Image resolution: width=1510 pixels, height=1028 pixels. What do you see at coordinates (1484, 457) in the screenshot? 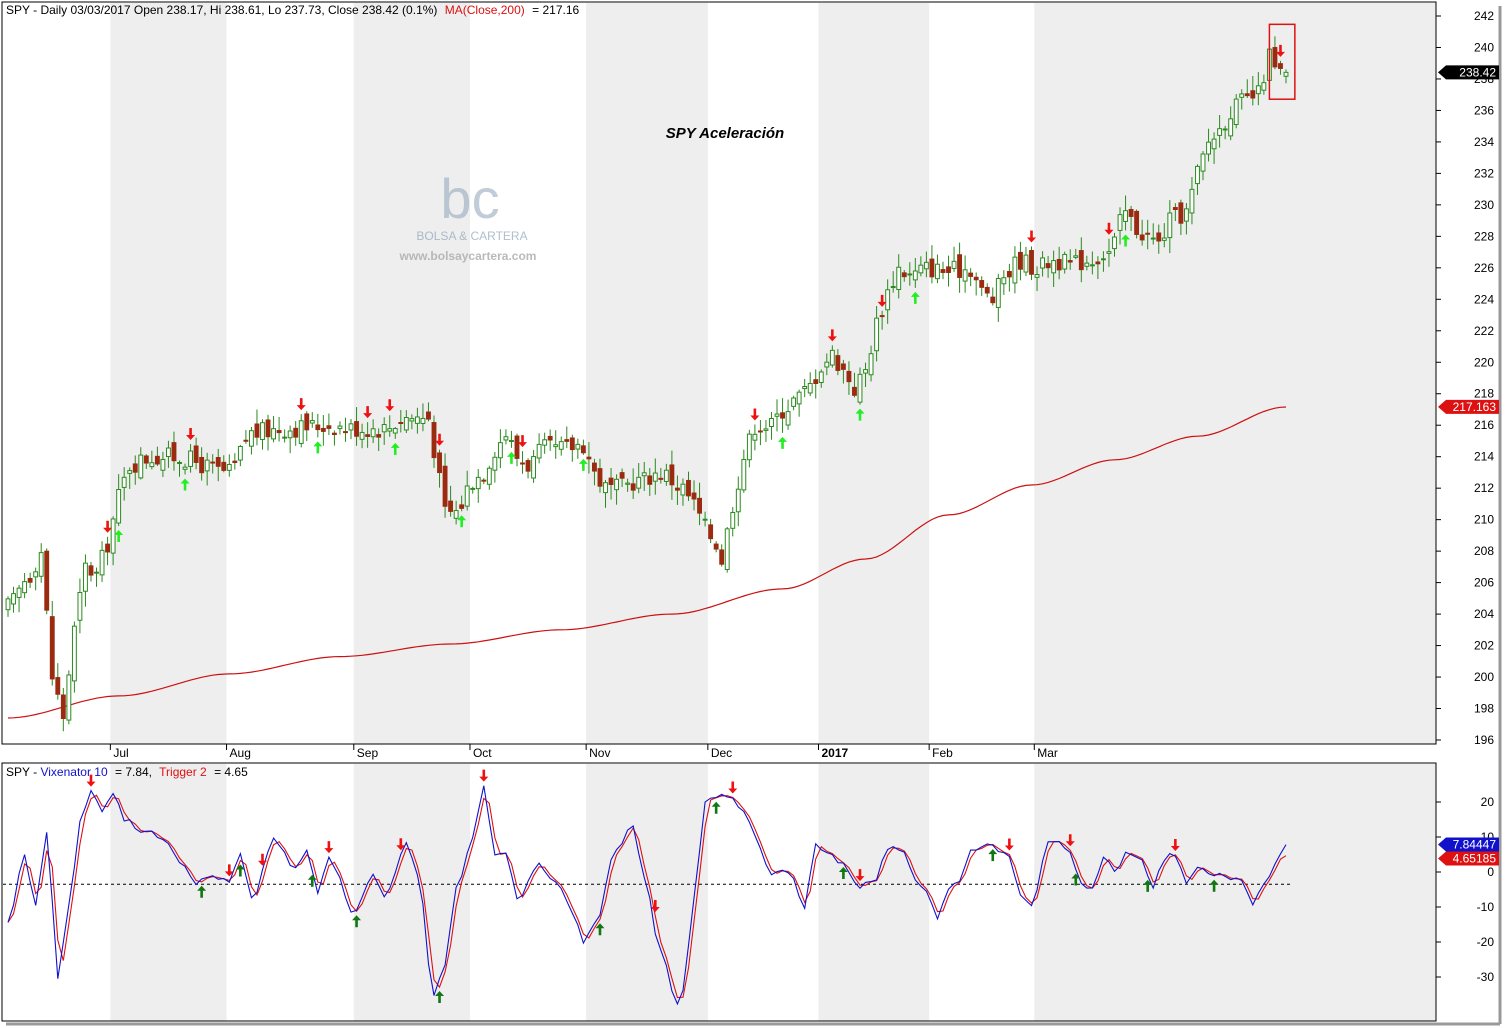
I see `price-tick-label: 214` at bounding box center [1484, 457].